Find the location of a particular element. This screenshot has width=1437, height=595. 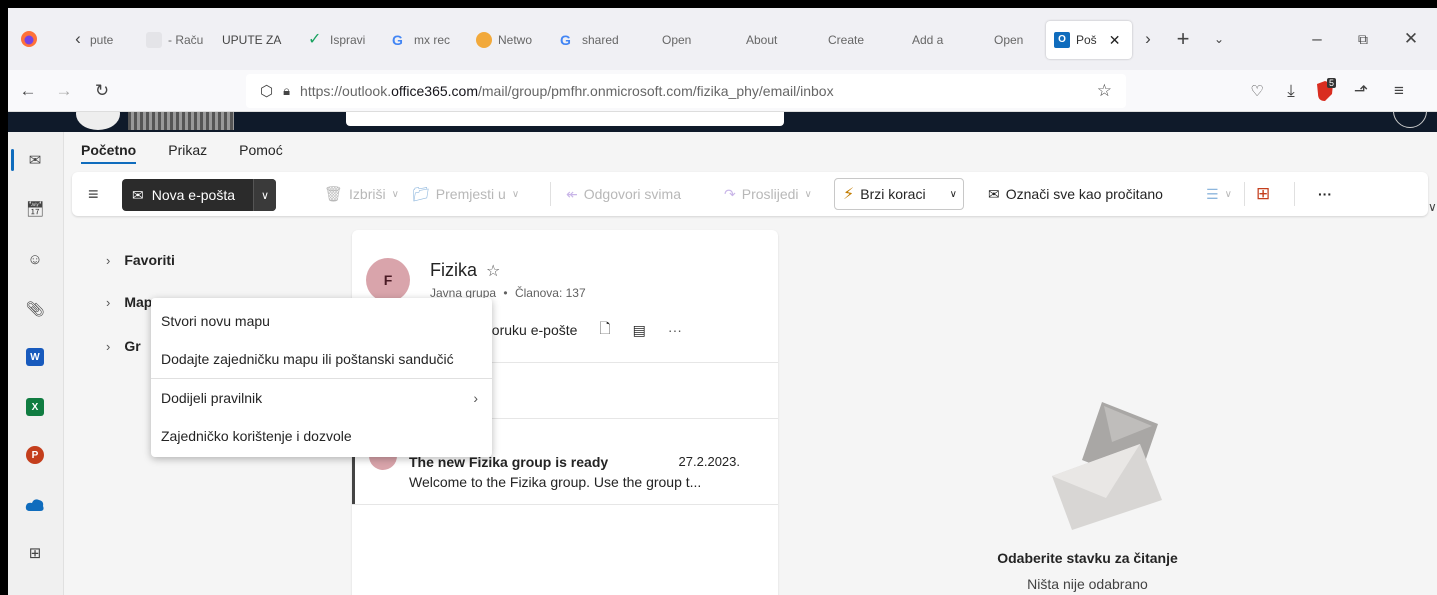

hamburger-icon: ≡ is located at coordinates (93, 194).